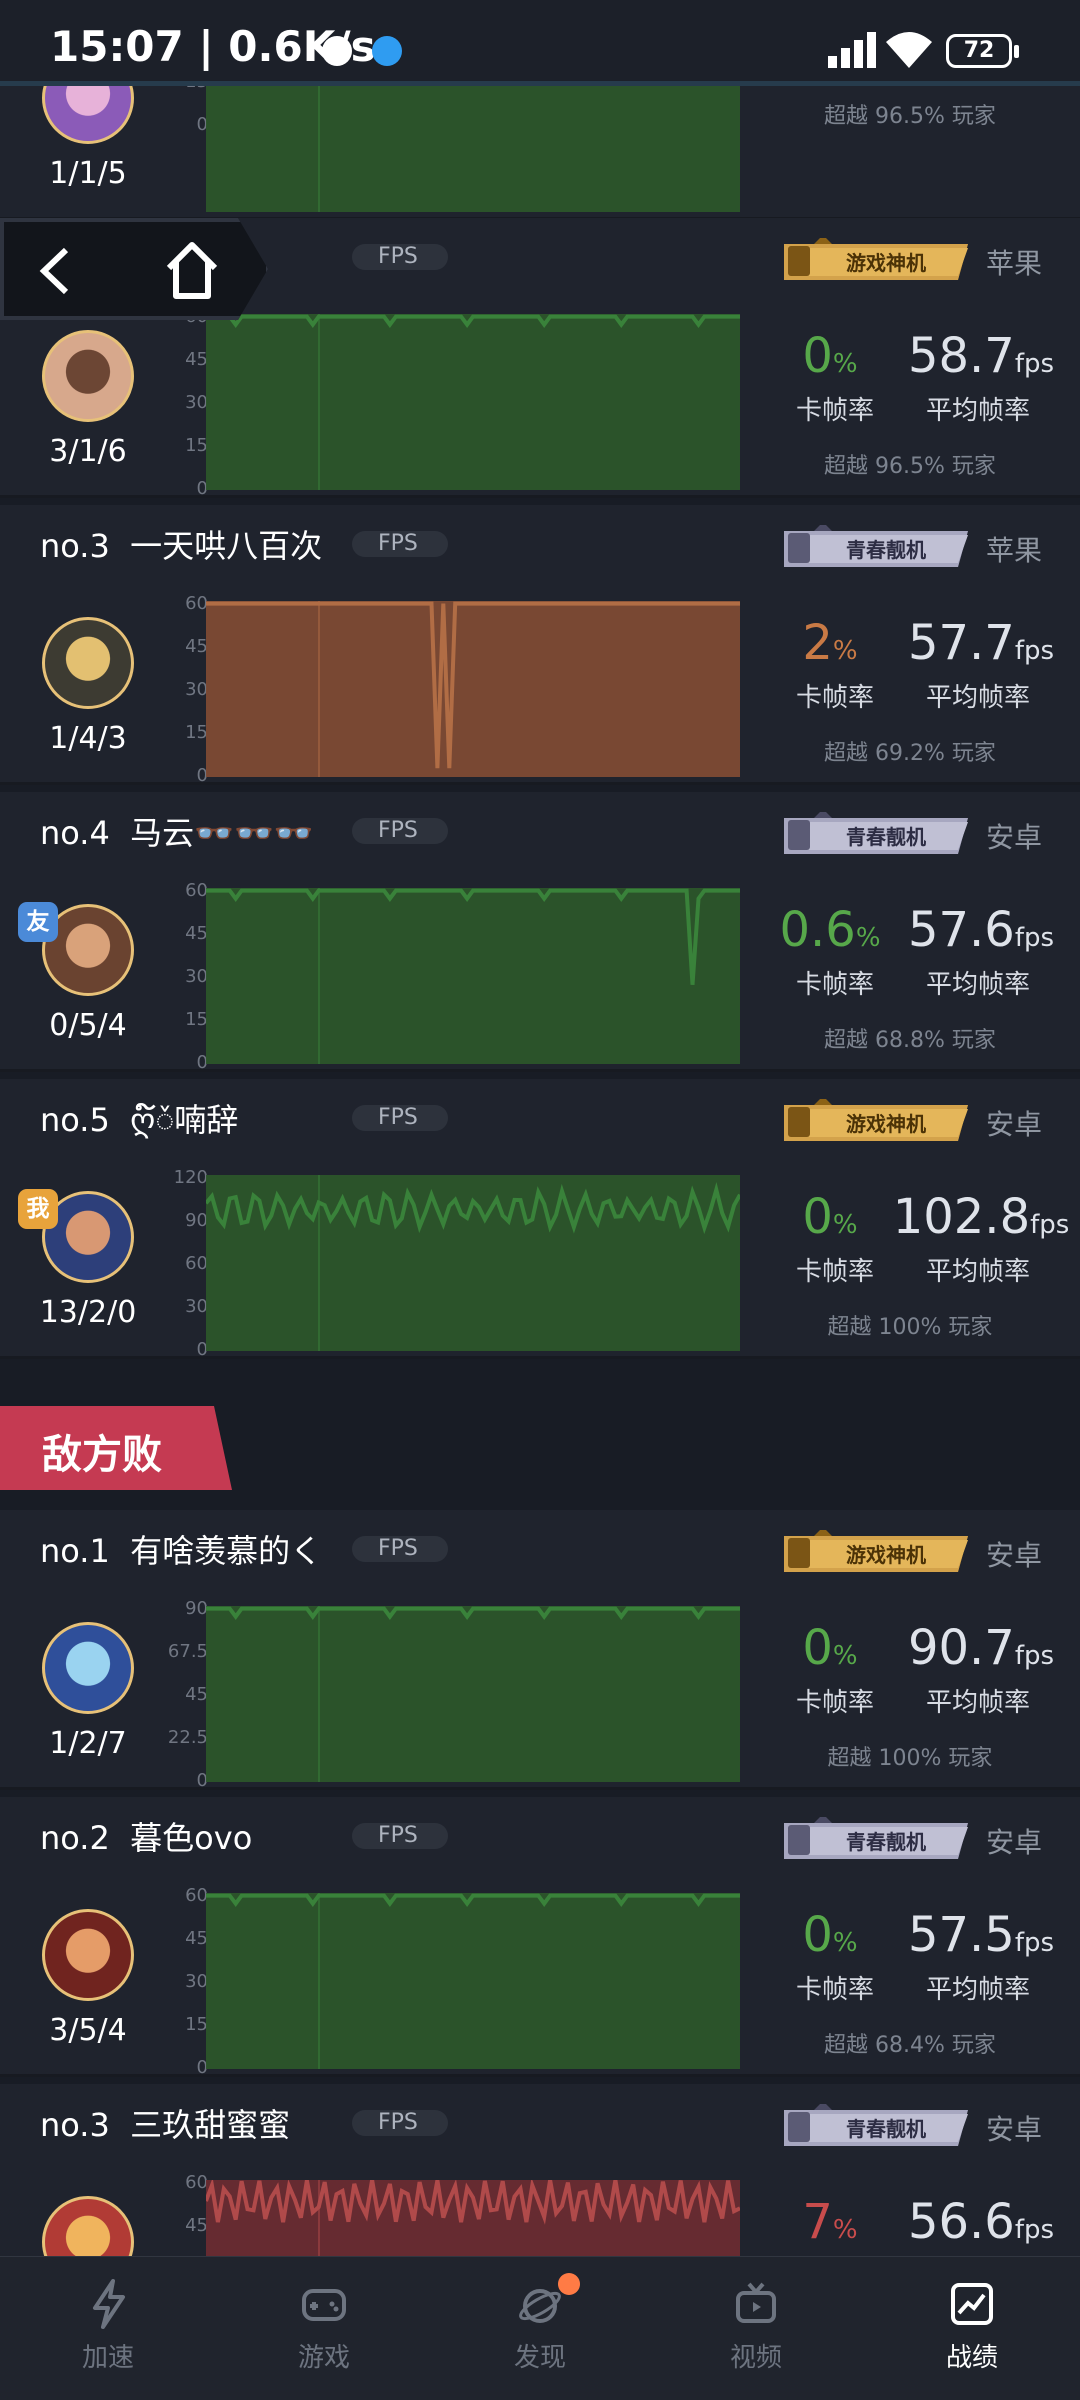 Image resolution: width=1080 pixels, height=2400 pixels. I want to click on rank-beat-text: 超越 100% 玩家, so click(910, 1327).